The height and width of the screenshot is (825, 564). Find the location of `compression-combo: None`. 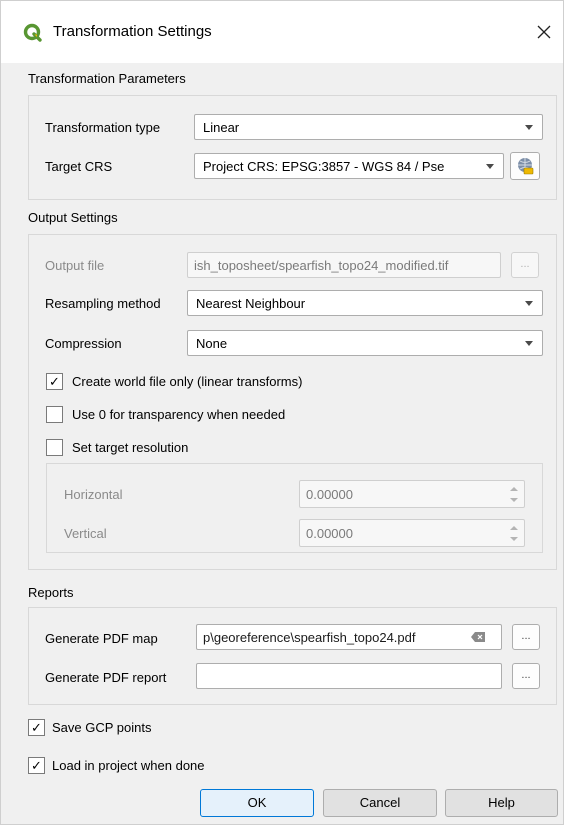

compression-combo: None is located at coordinates (365, 343).